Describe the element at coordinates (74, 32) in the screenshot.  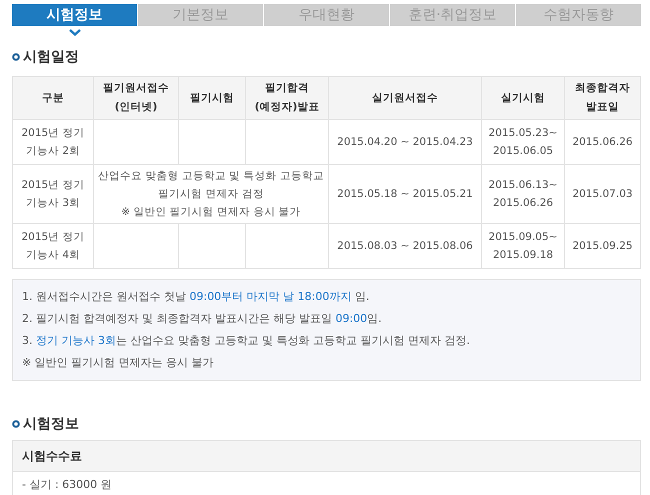
I see `chevron-down-icon` at that location.